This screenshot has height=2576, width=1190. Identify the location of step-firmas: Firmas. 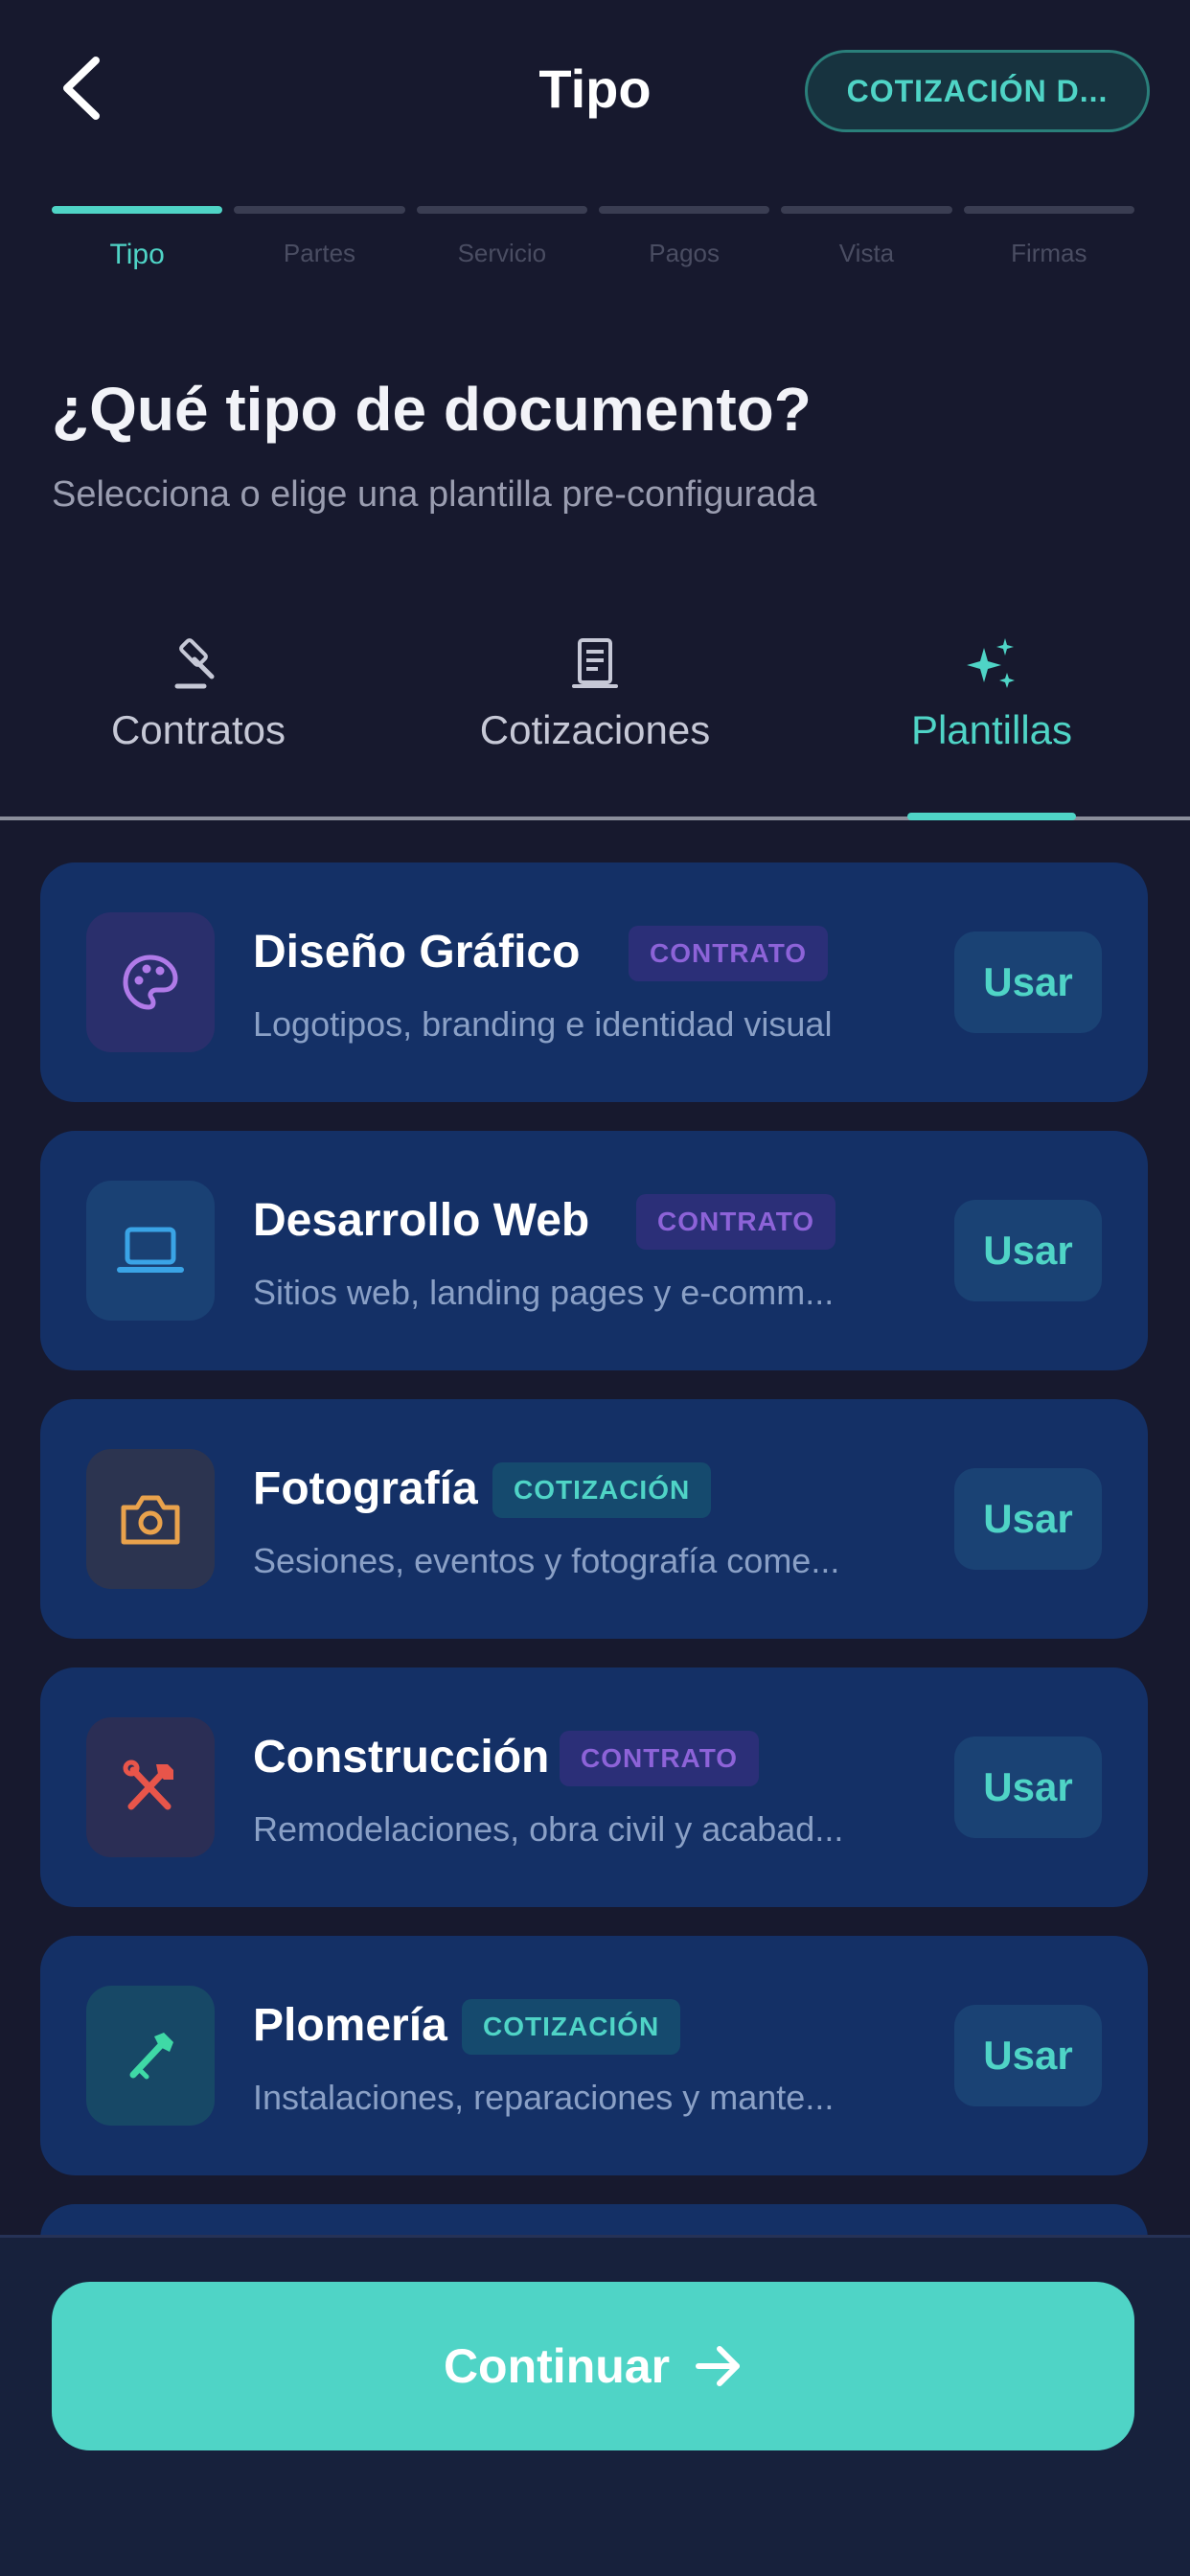
(1048, 238).